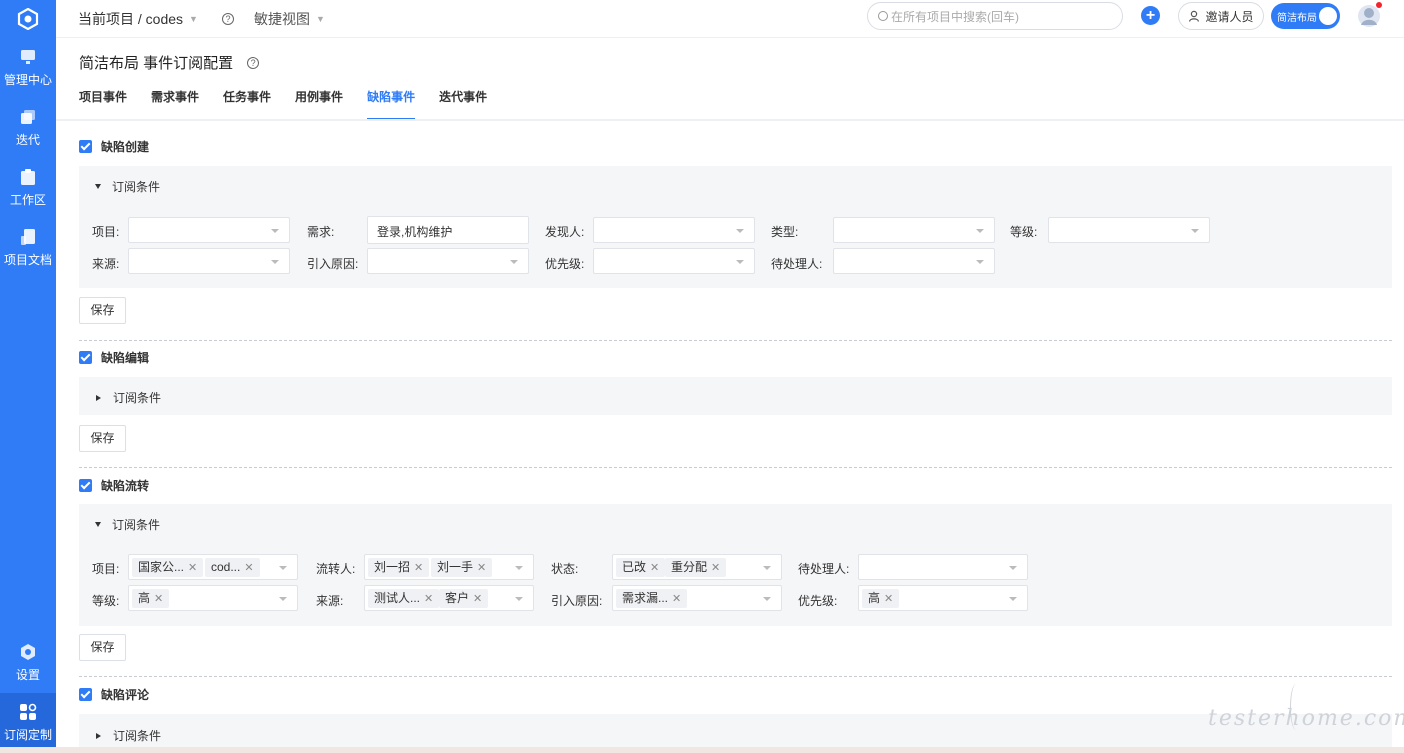 This screenshot has width=1404, height=753. I want to click on handler-multiselect, so click(943, 567).